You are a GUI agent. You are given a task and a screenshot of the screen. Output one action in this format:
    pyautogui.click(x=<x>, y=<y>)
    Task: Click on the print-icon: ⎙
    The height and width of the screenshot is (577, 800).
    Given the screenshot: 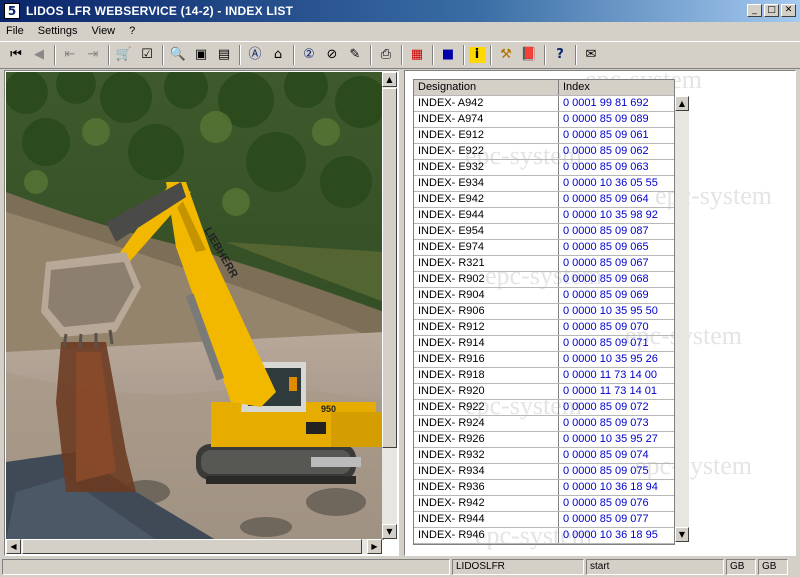 What is the action you would take?
    pyautogui.click(x=386, y=55)
    